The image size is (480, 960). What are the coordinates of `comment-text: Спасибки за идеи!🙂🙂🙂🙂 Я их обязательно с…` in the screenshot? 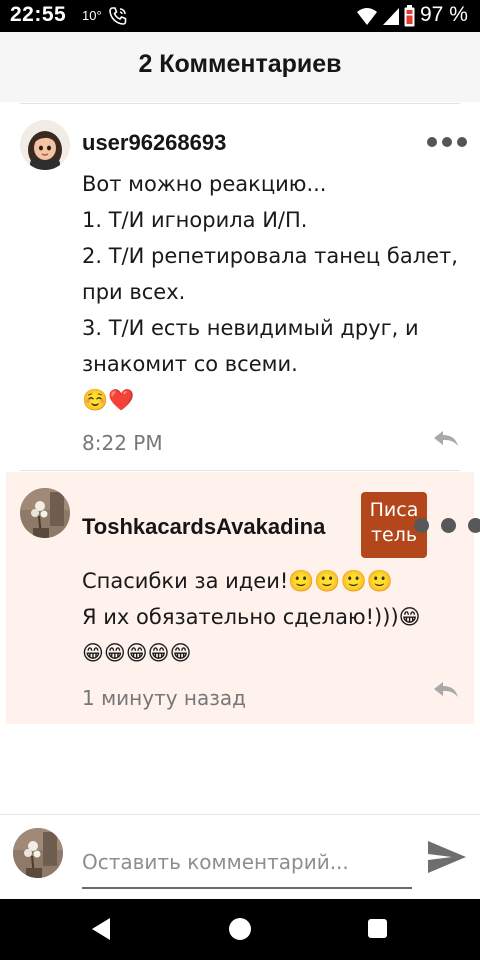 It's located at (251, 617).